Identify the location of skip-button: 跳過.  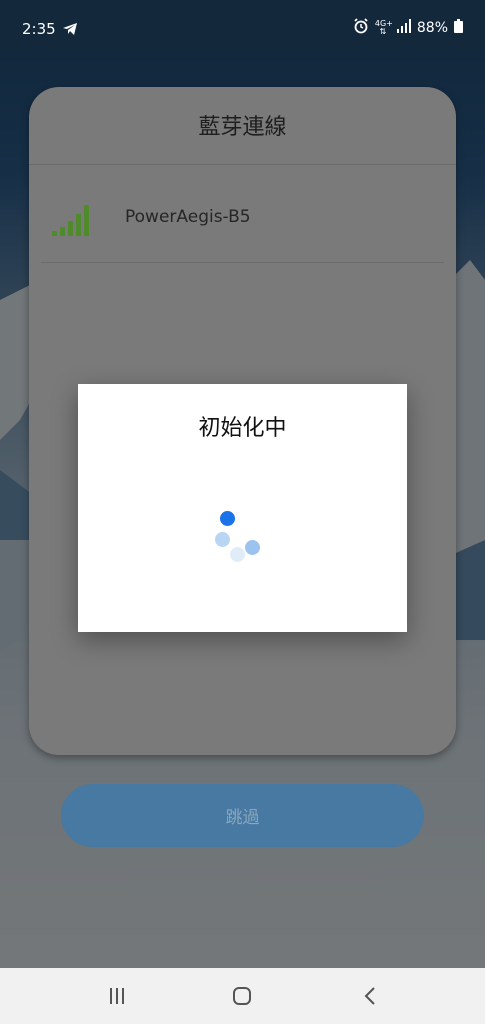
(242, 815).